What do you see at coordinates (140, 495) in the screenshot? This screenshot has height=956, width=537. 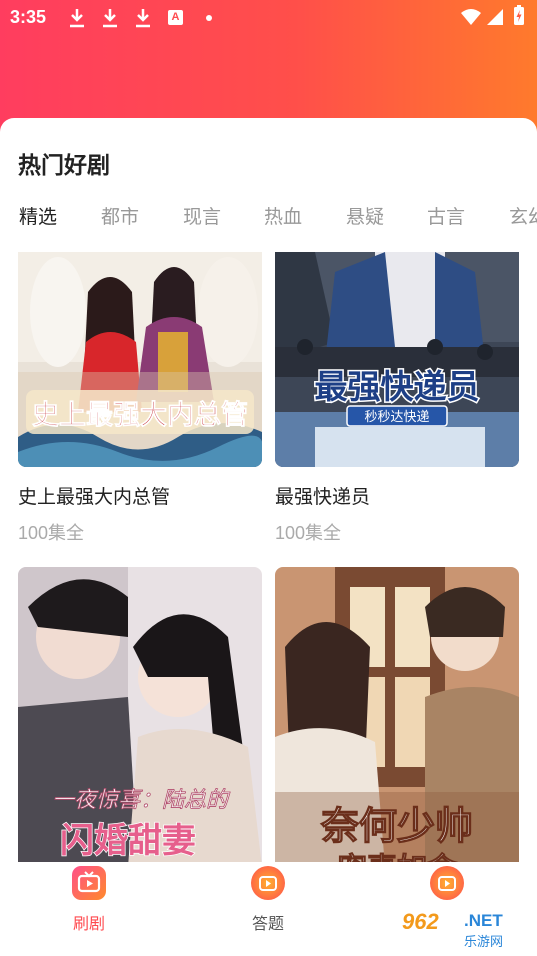 I see `drama-title: 史上最强大内总管` at bounding box center [140, 495].